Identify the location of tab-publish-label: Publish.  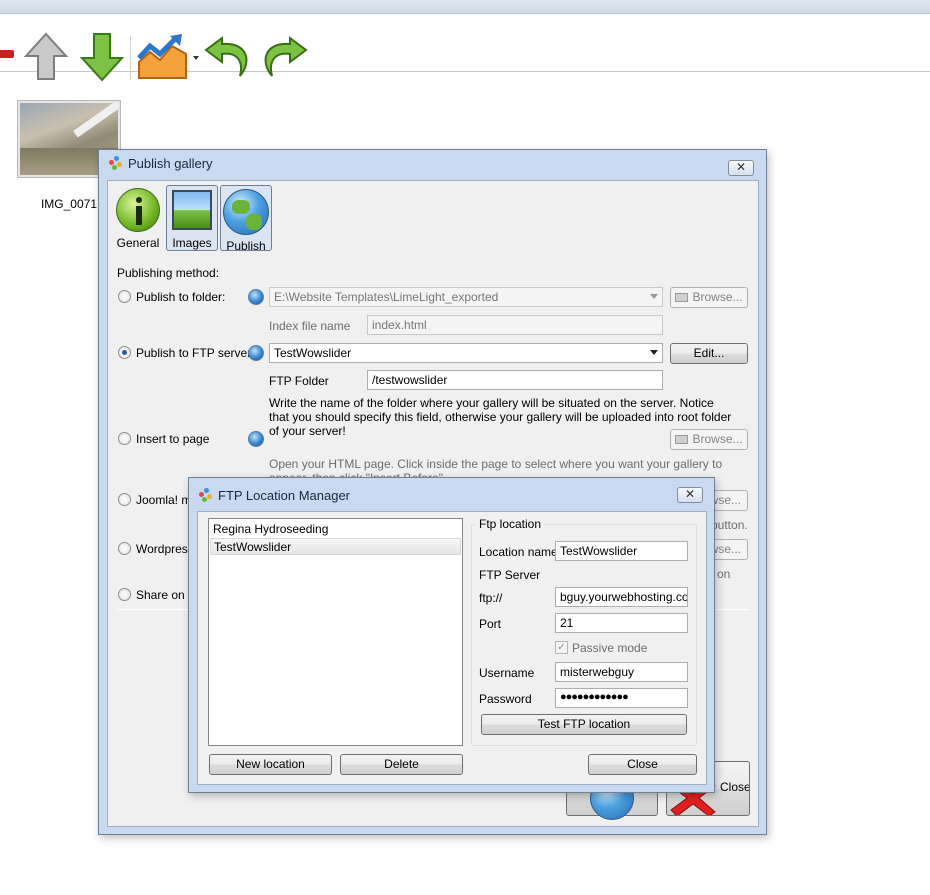
(246, 246).